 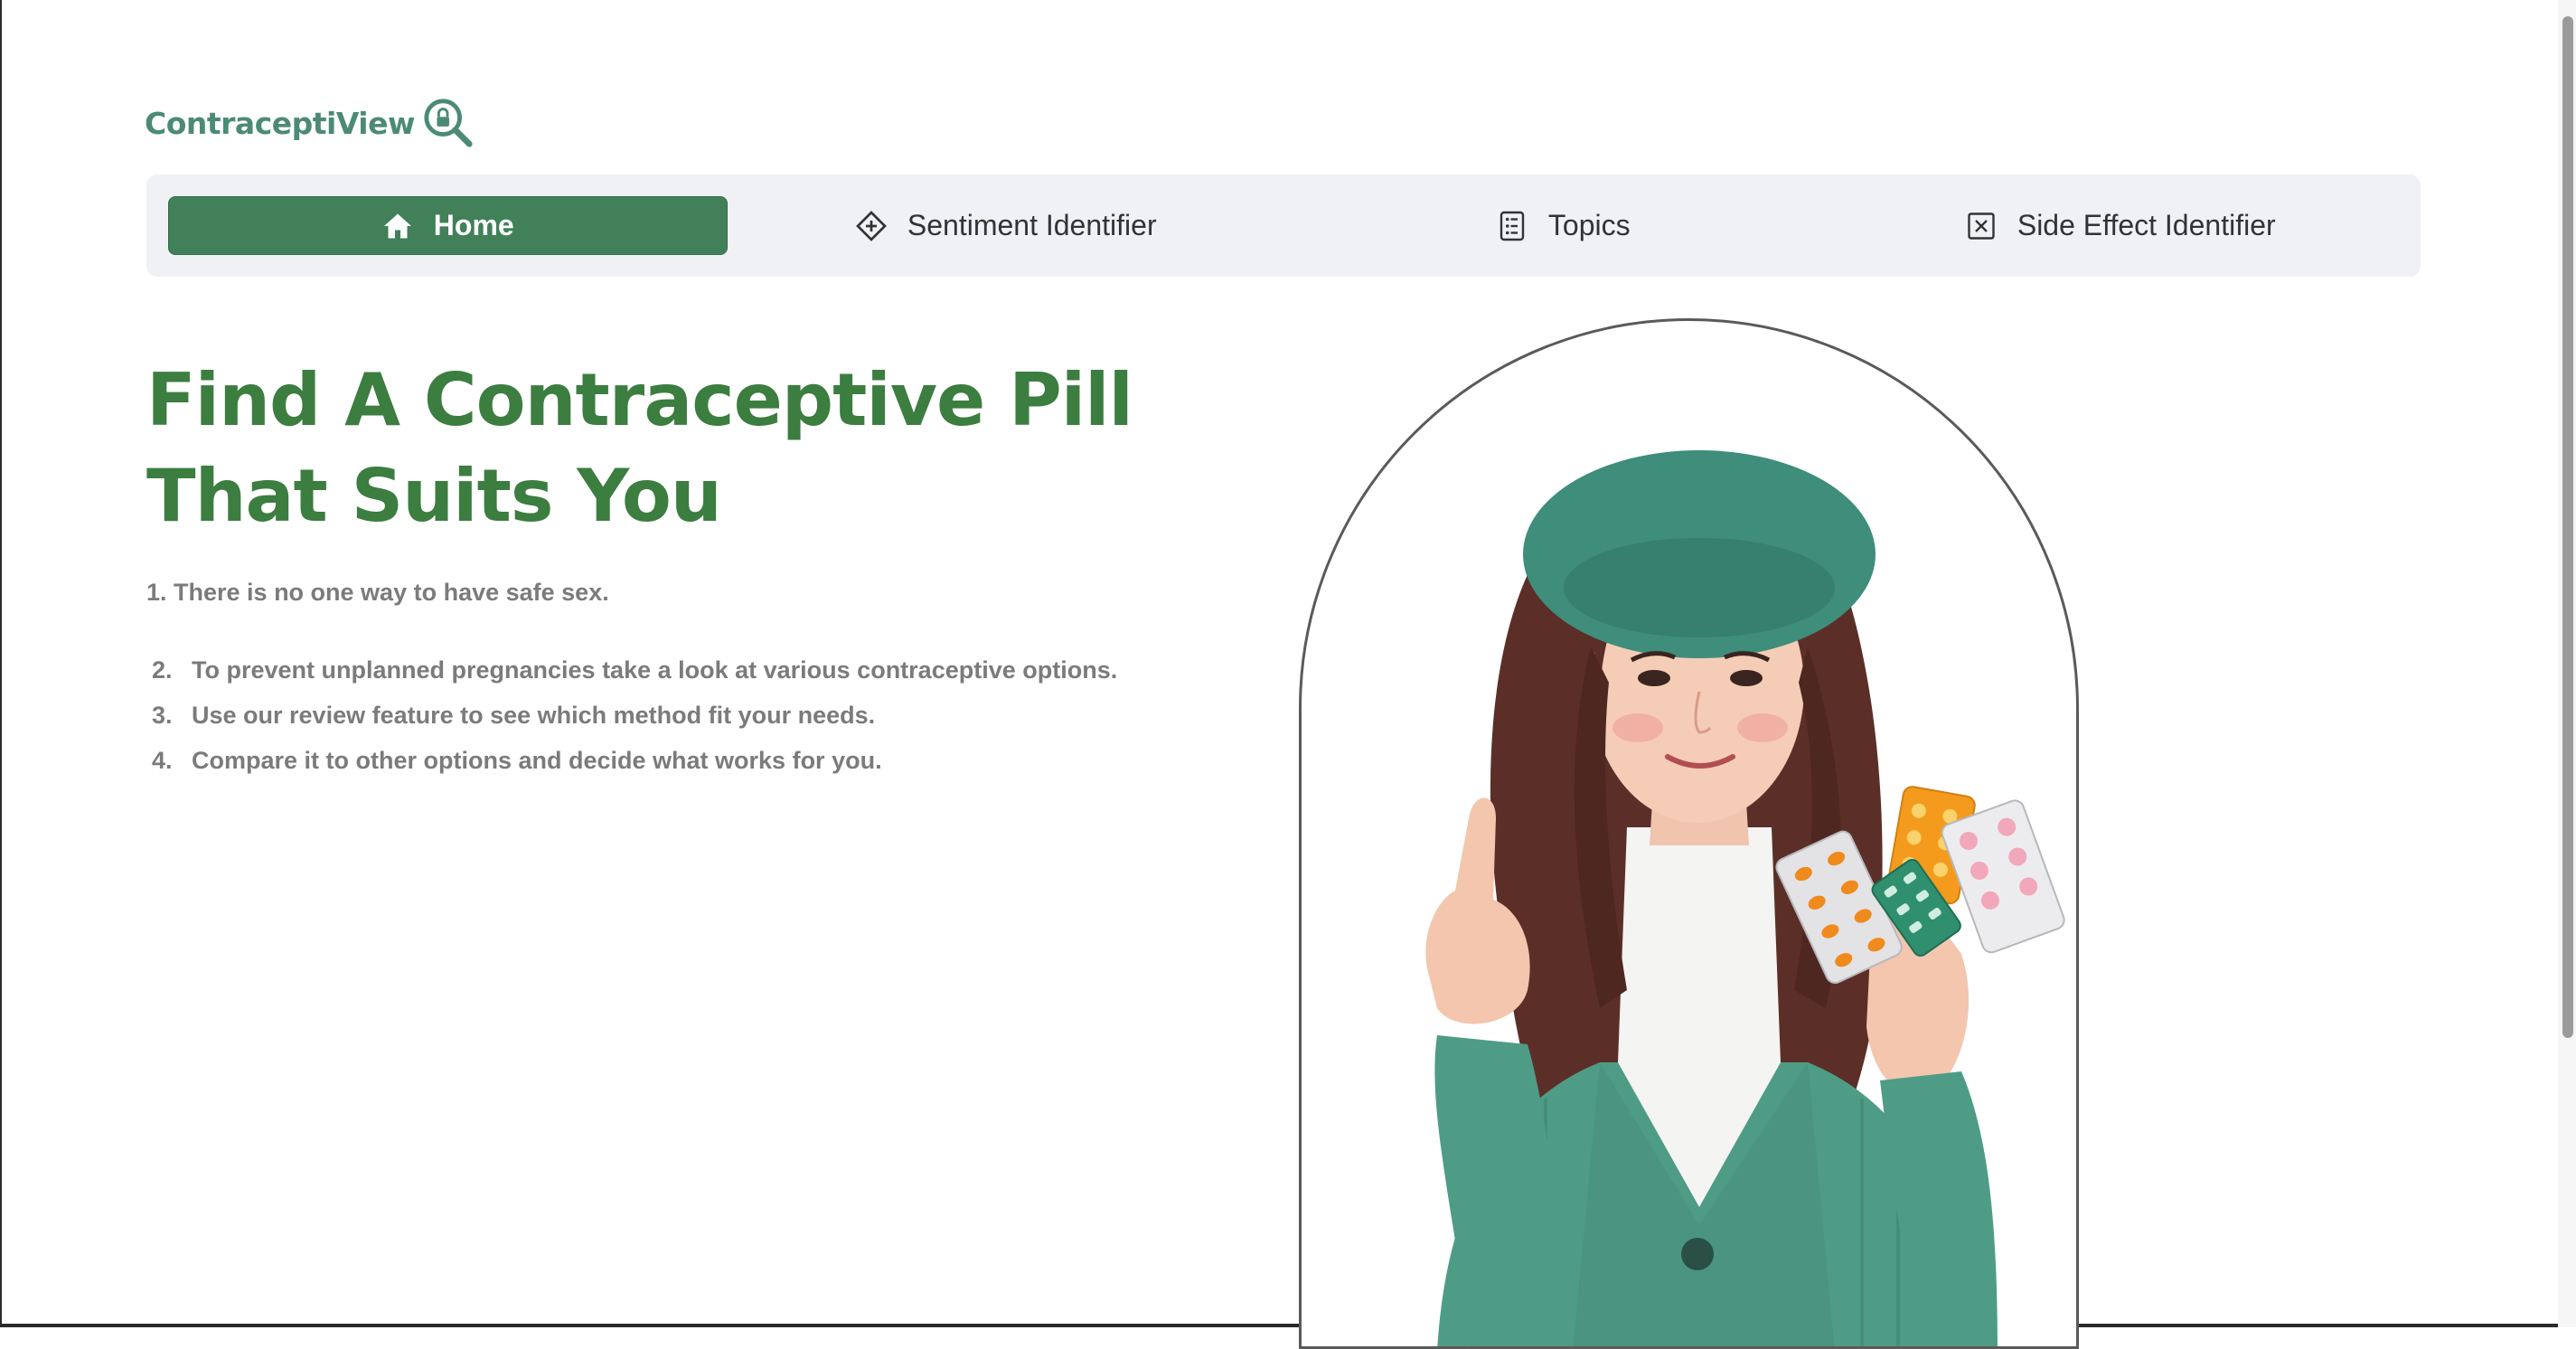 I want to click on nav-tab-side-effect-label: Side Effect Identifier, so click(x=2146, y=225).